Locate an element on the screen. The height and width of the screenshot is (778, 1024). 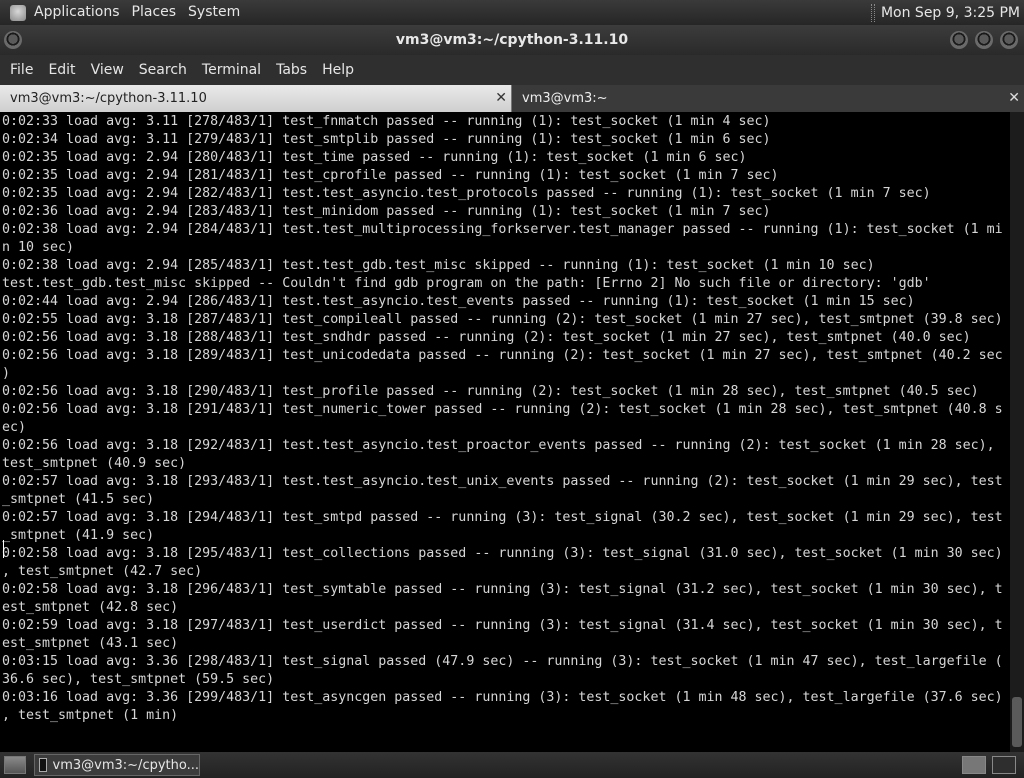
tab-label: vm3@vm3:~ is located at coordinates (565, 98).